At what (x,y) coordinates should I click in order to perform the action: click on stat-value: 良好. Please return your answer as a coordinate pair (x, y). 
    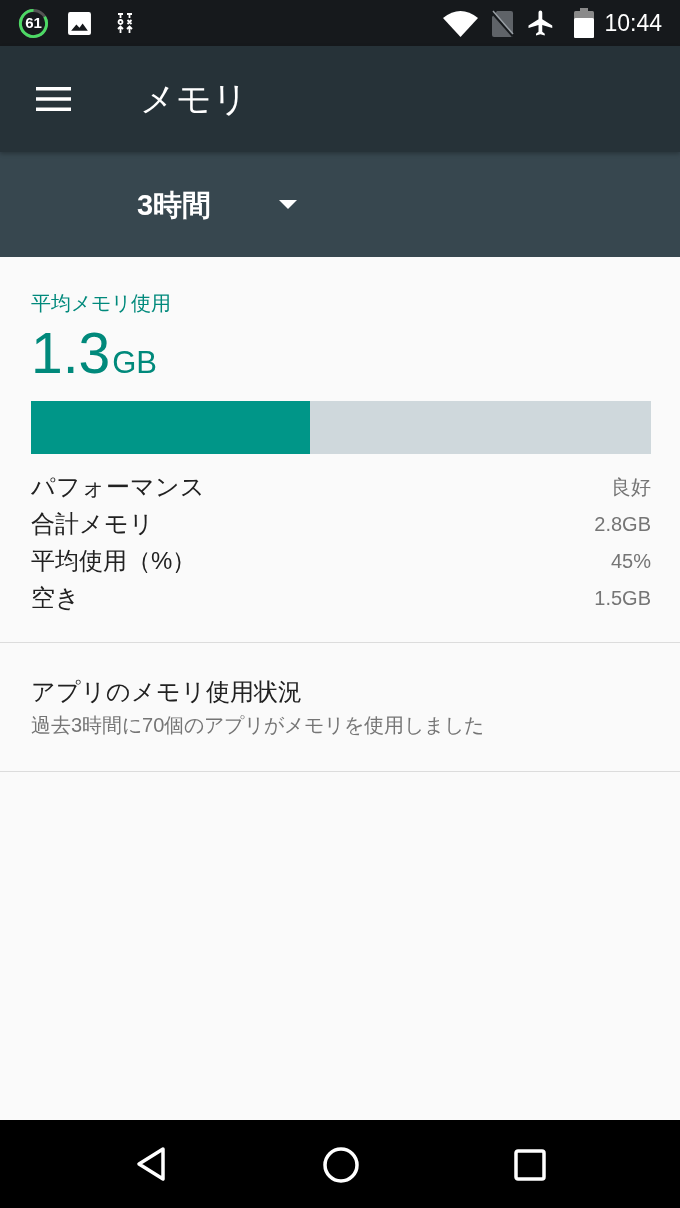
    Looking at the image, I should click on (631, 487).